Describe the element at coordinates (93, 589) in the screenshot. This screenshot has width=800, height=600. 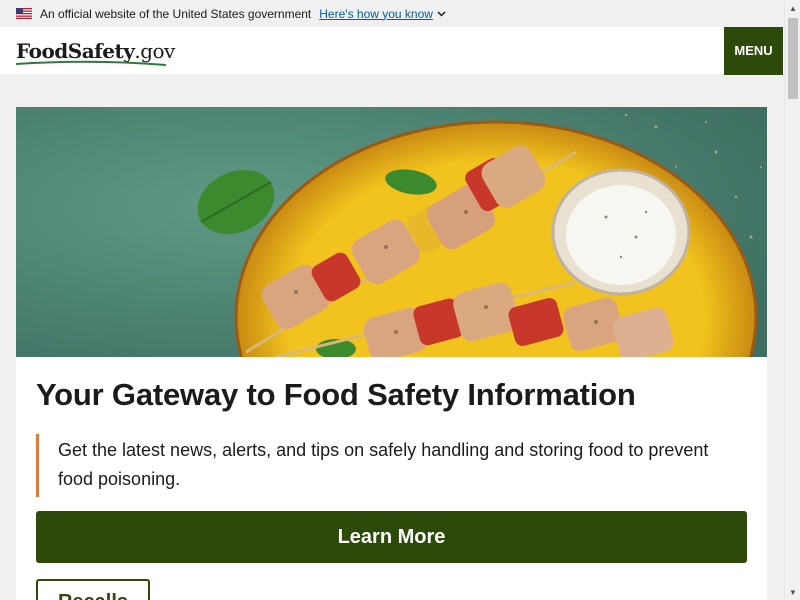
I see `recalls-button: Recalls` at that location.